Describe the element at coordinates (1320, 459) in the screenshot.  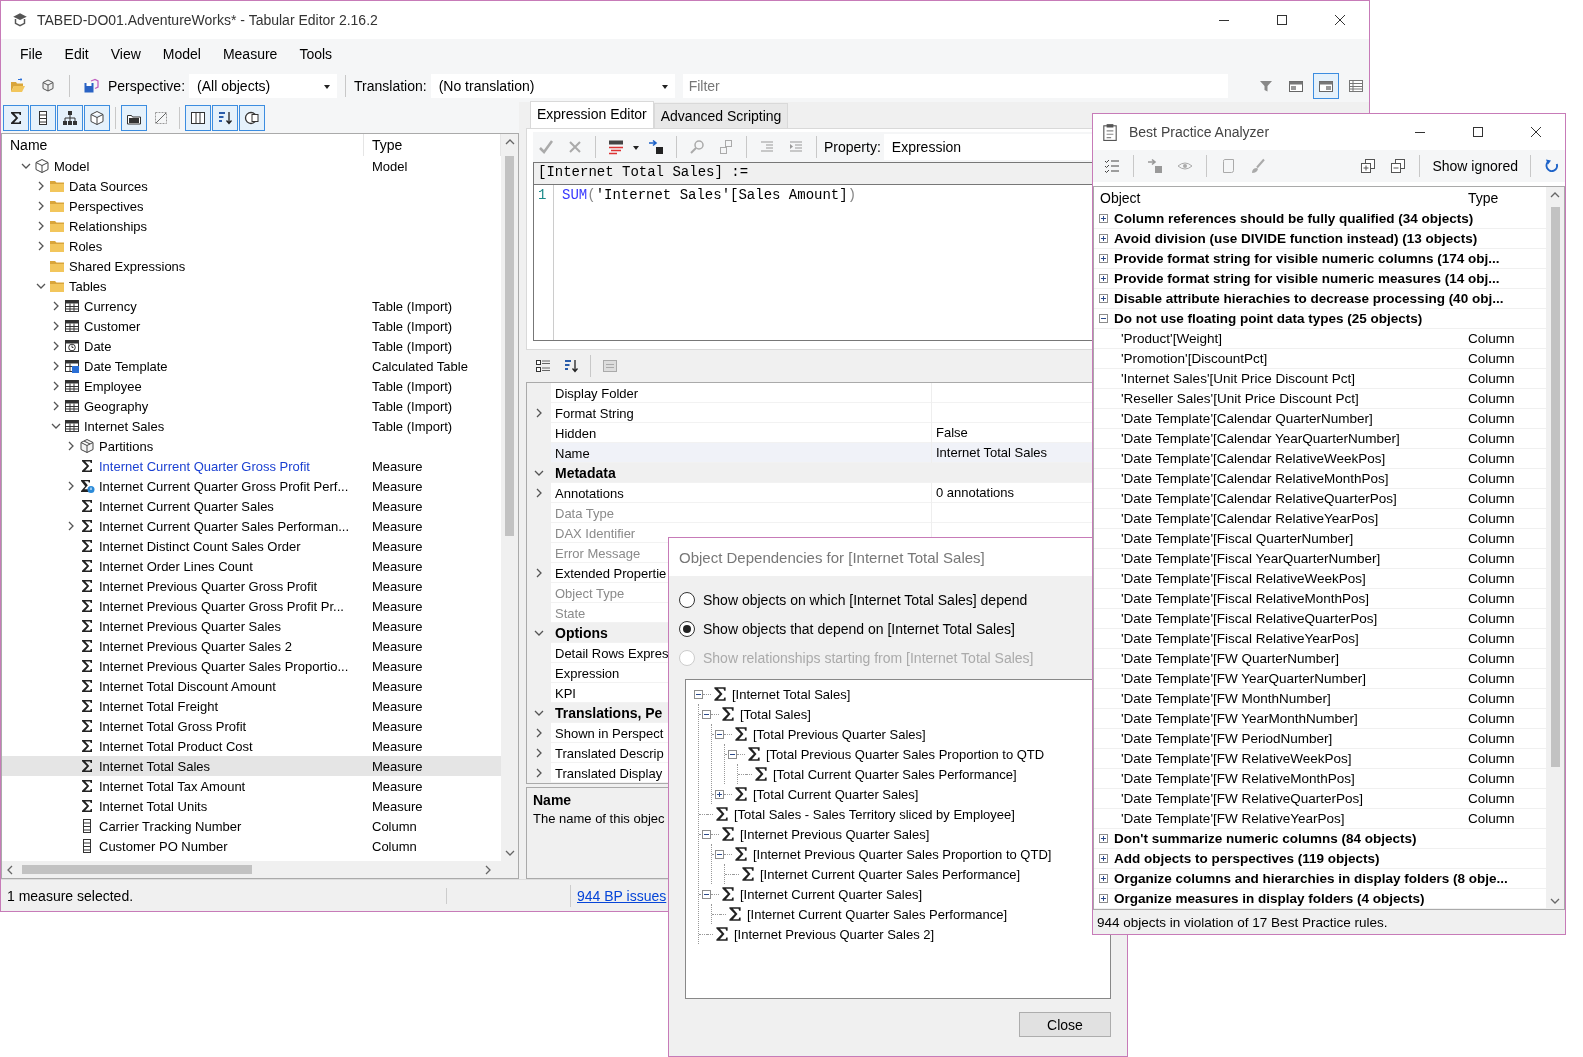
I see `object-row: 'Date Template'[Calendar RelativeWeekPos] Column` at that location.